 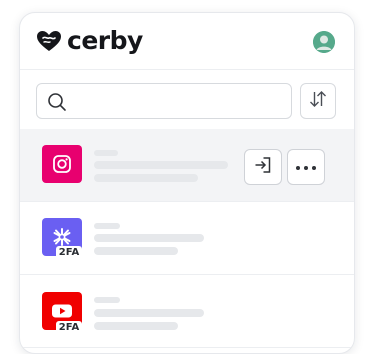 What do you see at coordinates (187, 41) in the screenshot?
I see `header: cerby` at bounding box center [187, 41].